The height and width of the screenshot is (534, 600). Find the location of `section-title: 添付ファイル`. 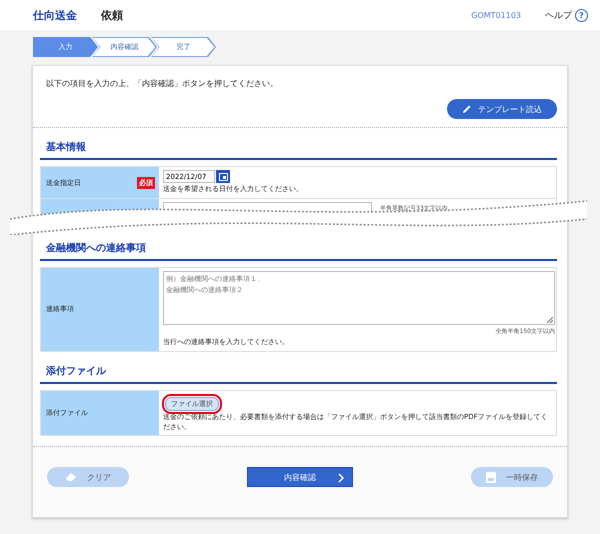

section-title: 添付ファイル is located at coordinates (298, 368).